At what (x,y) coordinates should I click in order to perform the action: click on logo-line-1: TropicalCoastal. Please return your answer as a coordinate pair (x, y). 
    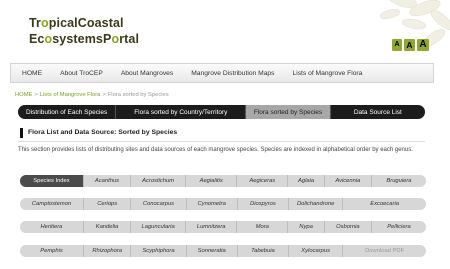
    Looking at the image, I should click on (84, 23).